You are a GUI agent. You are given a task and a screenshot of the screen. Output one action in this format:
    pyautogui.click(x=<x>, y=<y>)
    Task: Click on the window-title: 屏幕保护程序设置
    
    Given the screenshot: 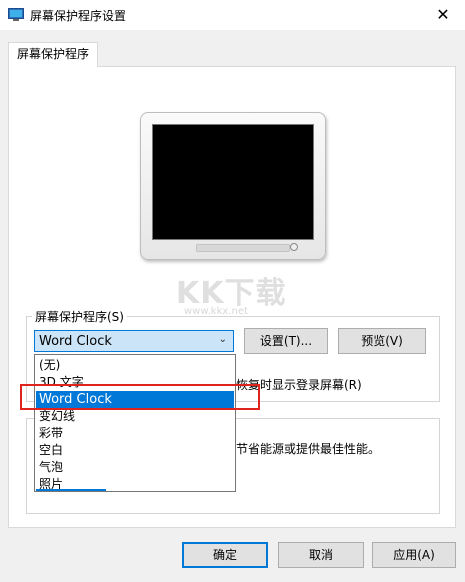 What is the action you would take?
    pyautogui.click(x=78, y=16)
    